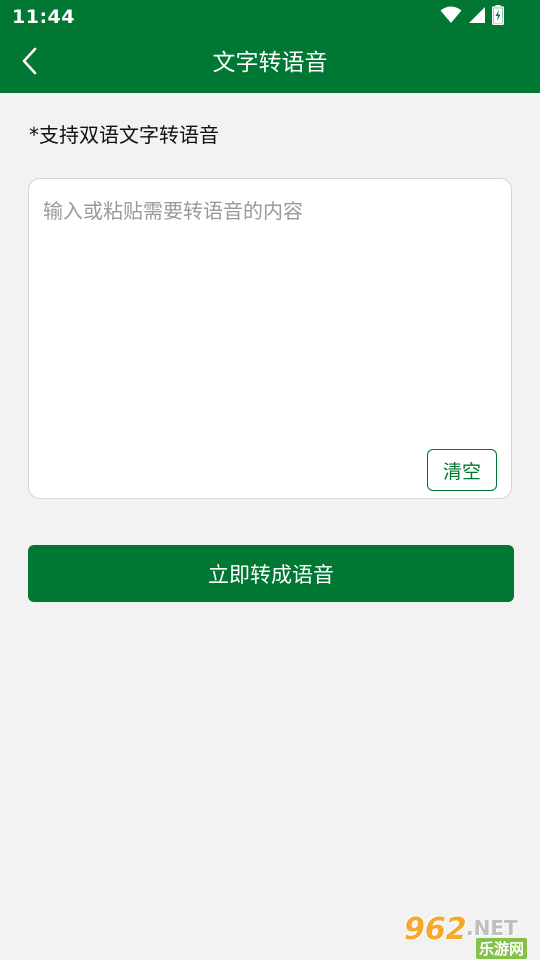 This screenshot has height=960, width=540. Describe the element at coordinates (271, 573) in the screenshot. I see `convert-to-speech-button: 立即转成语音` at that location.